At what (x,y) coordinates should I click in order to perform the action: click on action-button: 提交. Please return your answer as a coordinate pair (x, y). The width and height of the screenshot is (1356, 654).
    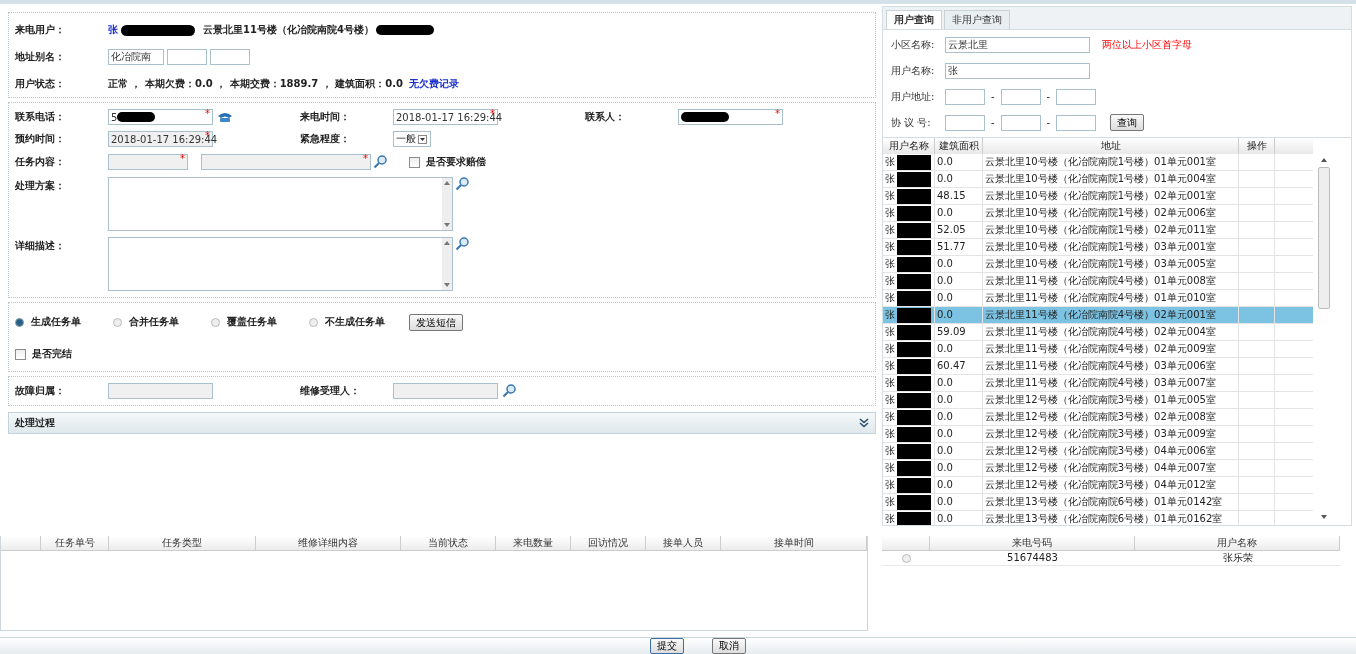
    Looking at the image, I should click on (667, 646).